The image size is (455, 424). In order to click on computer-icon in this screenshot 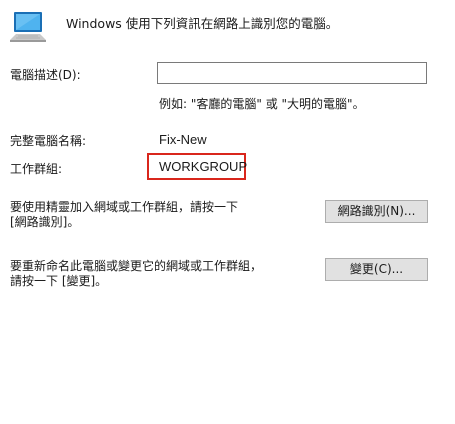, I will do `click(28, 27)`.